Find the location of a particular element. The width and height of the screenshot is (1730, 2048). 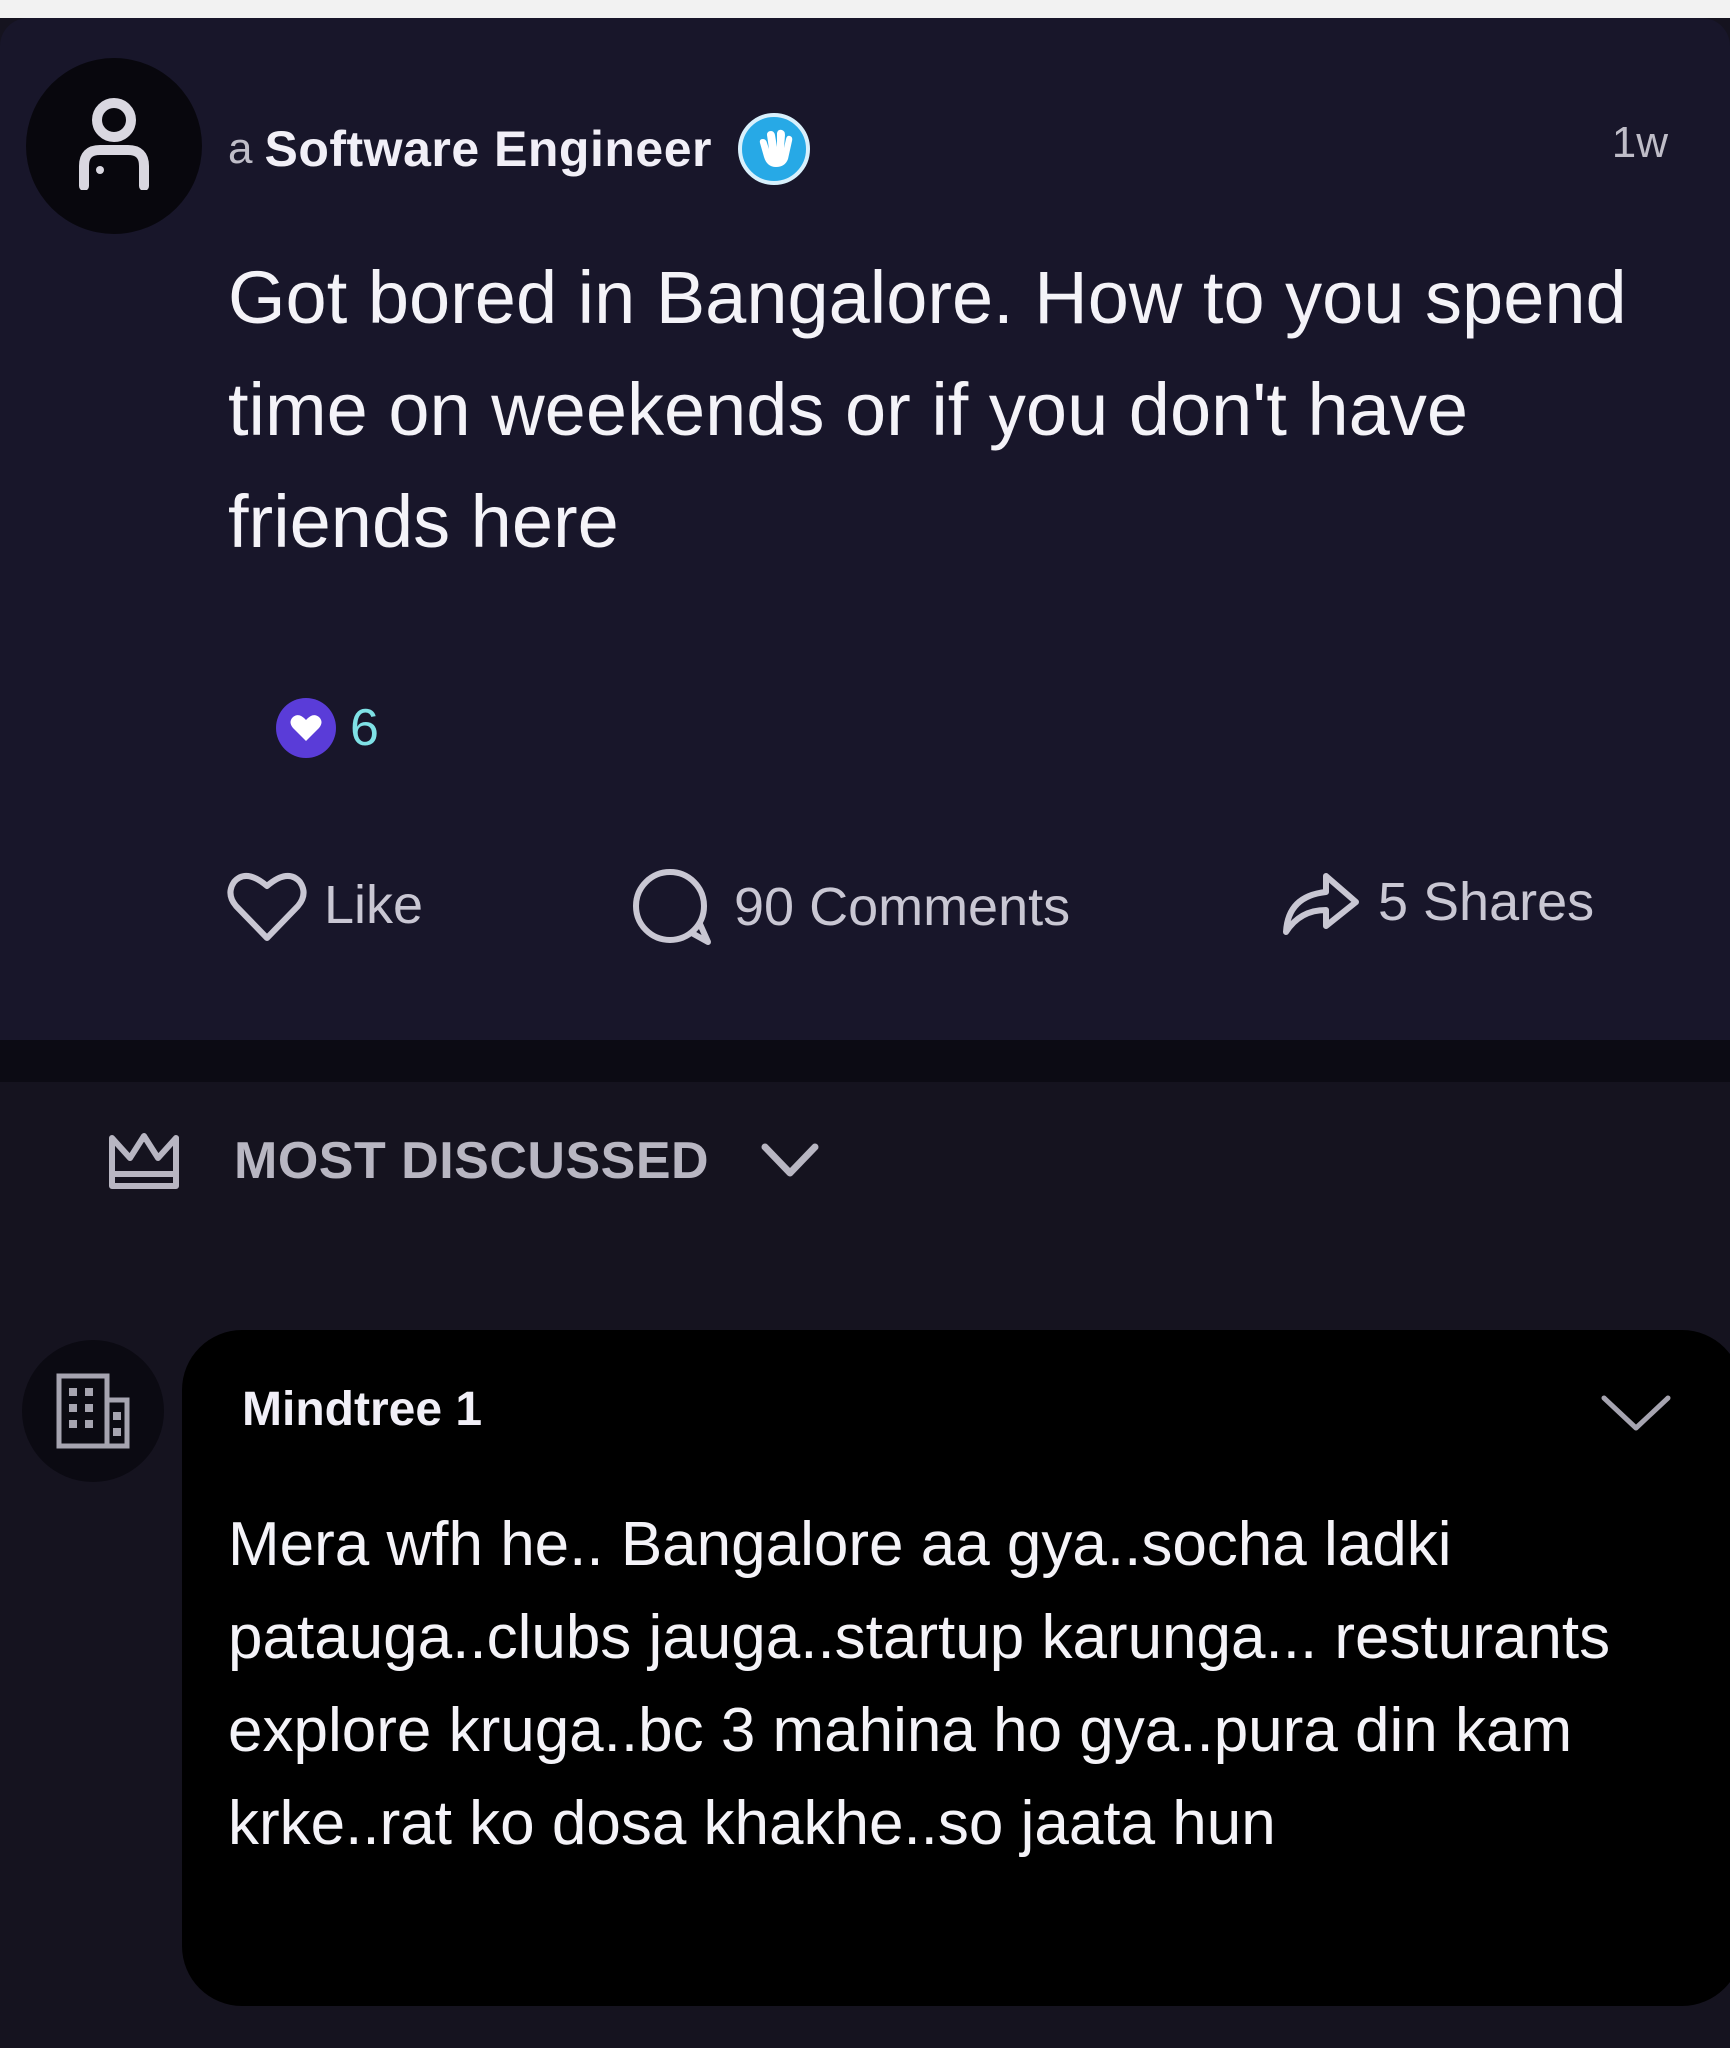

post-action-bar: Like 90 Comments 5 Shares is located at coordinates (865, 916).